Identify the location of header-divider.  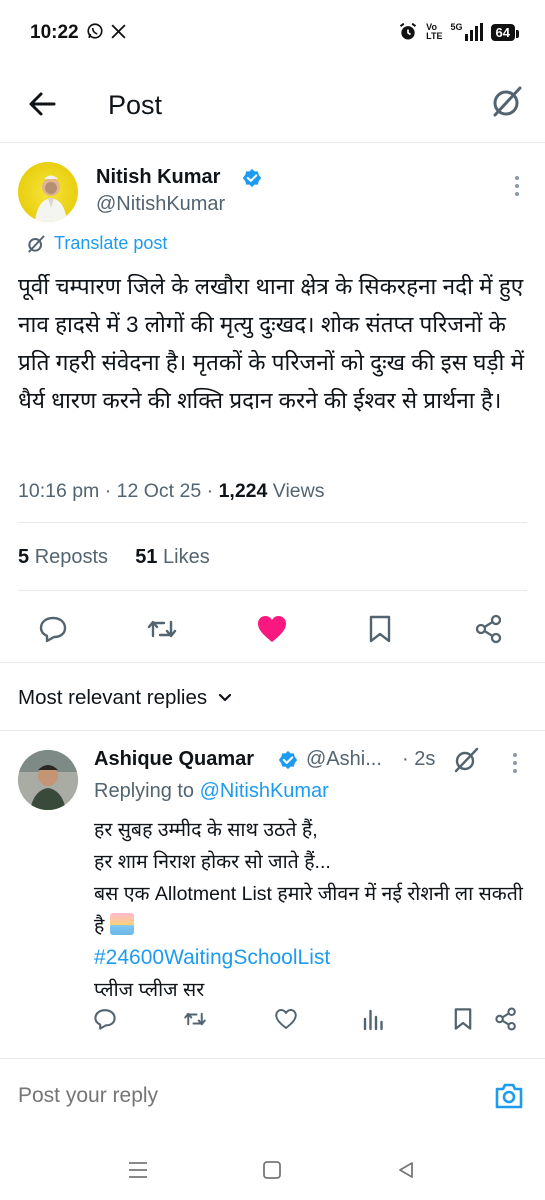
(272, 142).